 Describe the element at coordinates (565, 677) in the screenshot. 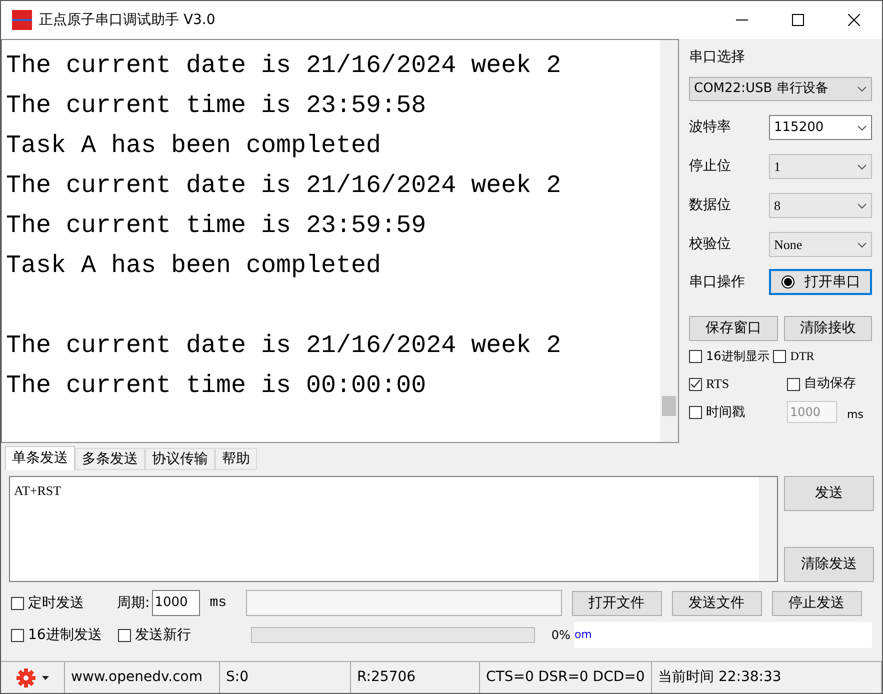

I see `signal-status: CTS=0 DSR=0 DCD=0` at that location.